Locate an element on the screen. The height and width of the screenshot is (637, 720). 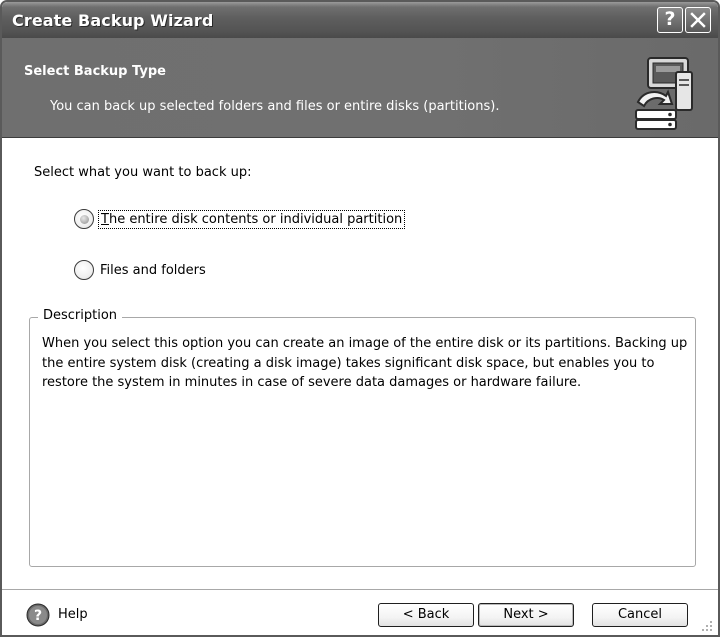
close-button is located at coordinates (698, 20).